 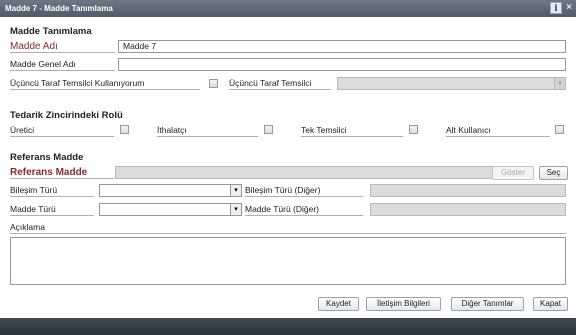 What do you see at coordinates (124, 129) in the screenshot?
I see `role-checkbox-uretici` at bounding box center [124, 129].